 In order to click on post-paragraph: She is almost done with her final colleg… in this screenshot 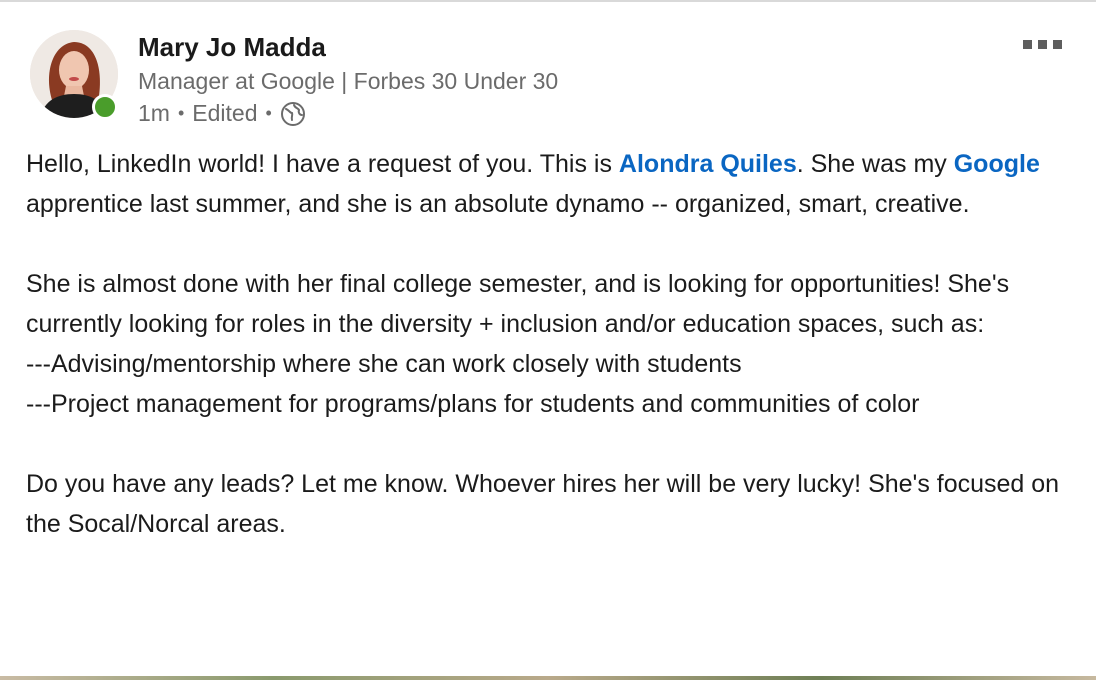, I will do `click(518, 304)`.